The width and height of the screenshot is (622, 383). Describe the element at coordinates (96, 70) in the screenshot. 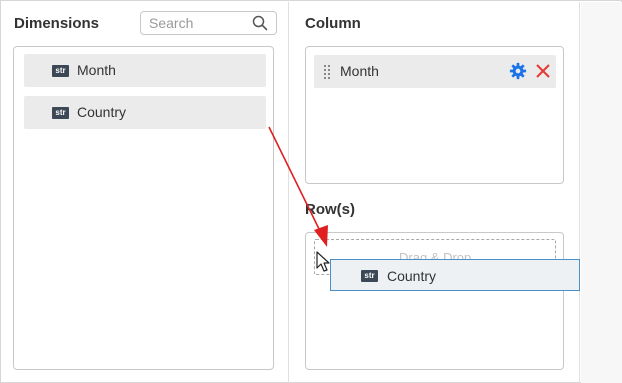

I see `dimension-item-label: Month` at that location.